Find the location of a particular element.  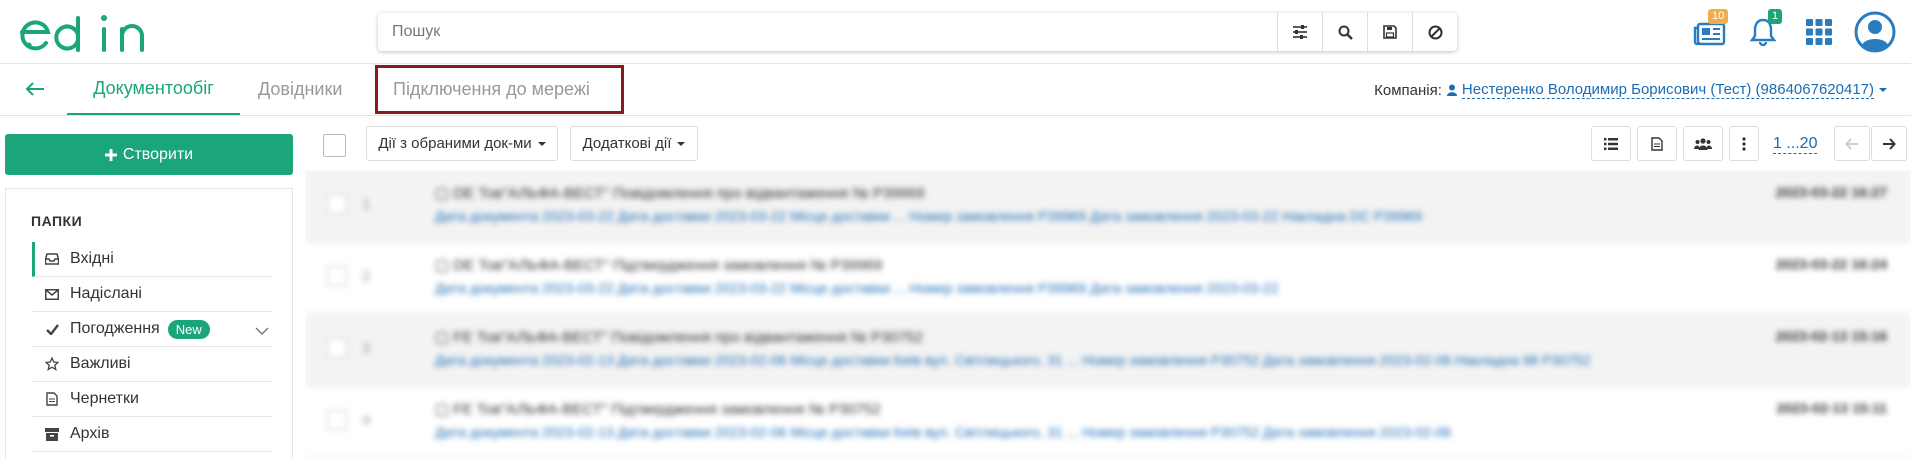

notifications-button: 1 is located at coordinates (1763, 30).